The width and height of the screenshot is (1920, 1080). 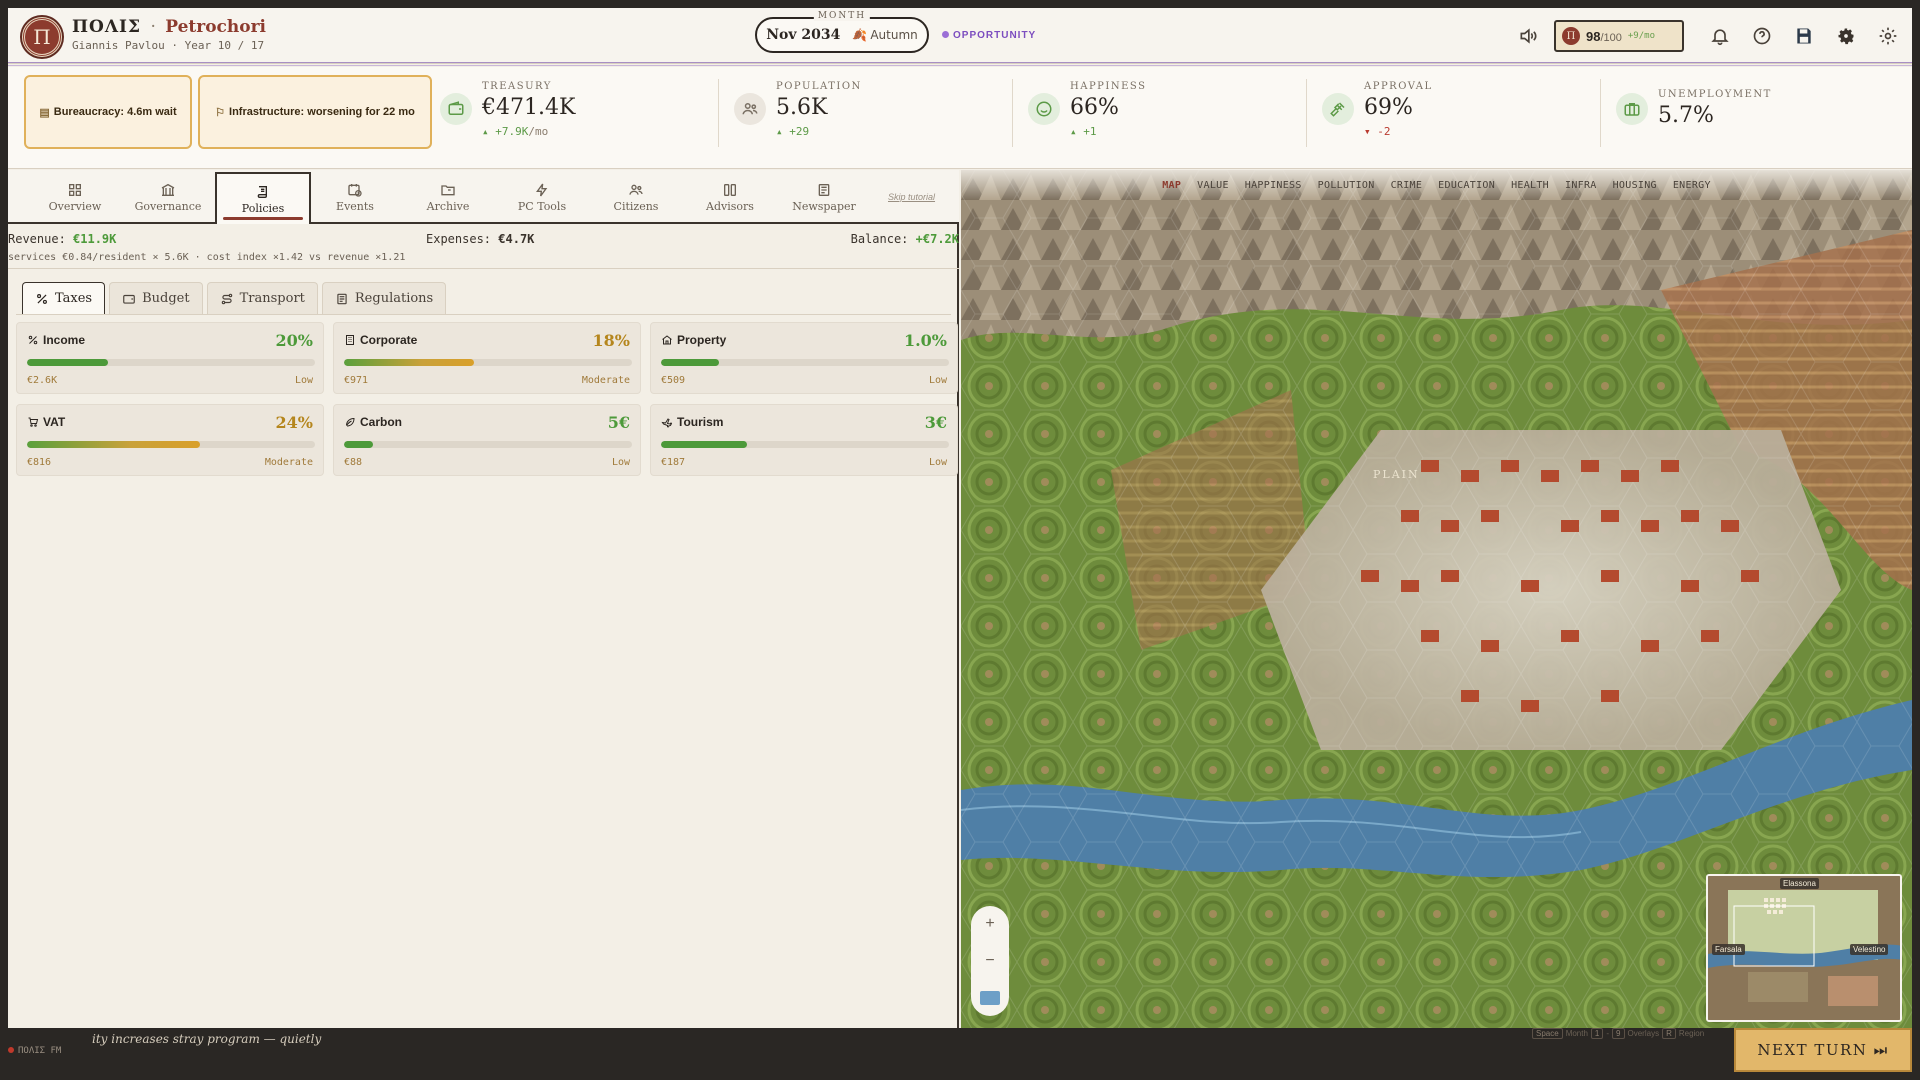 What do you see at coordinates (118, 45) in the screenshot?
I see `mayor-name: Giannis Pavlou` at bounding box center [118, 45].